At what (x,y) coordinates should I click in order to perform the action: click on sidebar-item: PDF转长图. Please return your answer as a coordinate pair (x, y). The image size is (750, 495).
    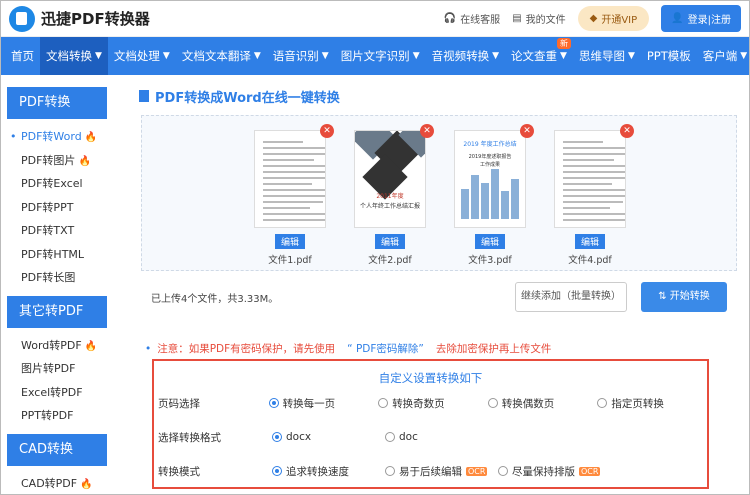
    Looking at the image, I should click on (56, 278).